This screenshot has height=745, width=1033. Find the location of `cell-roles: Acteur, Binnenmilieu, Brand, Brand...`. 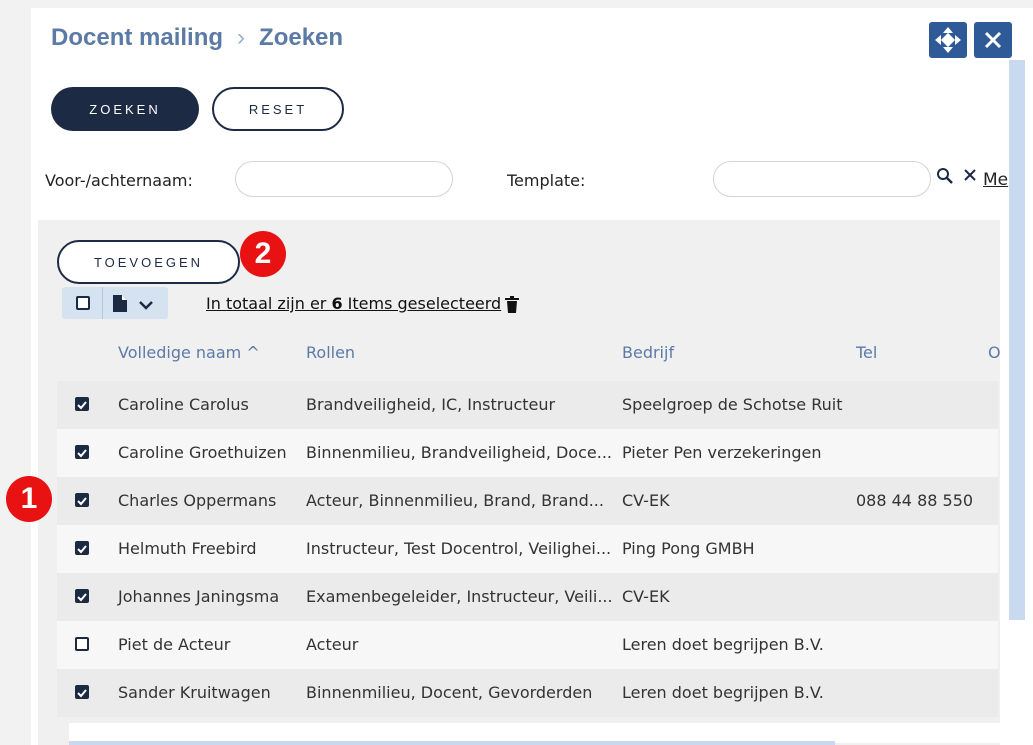

cell-roles: Acteur, Binnenmilieu, Brand, Brand... is located at coordinates (455, 500).